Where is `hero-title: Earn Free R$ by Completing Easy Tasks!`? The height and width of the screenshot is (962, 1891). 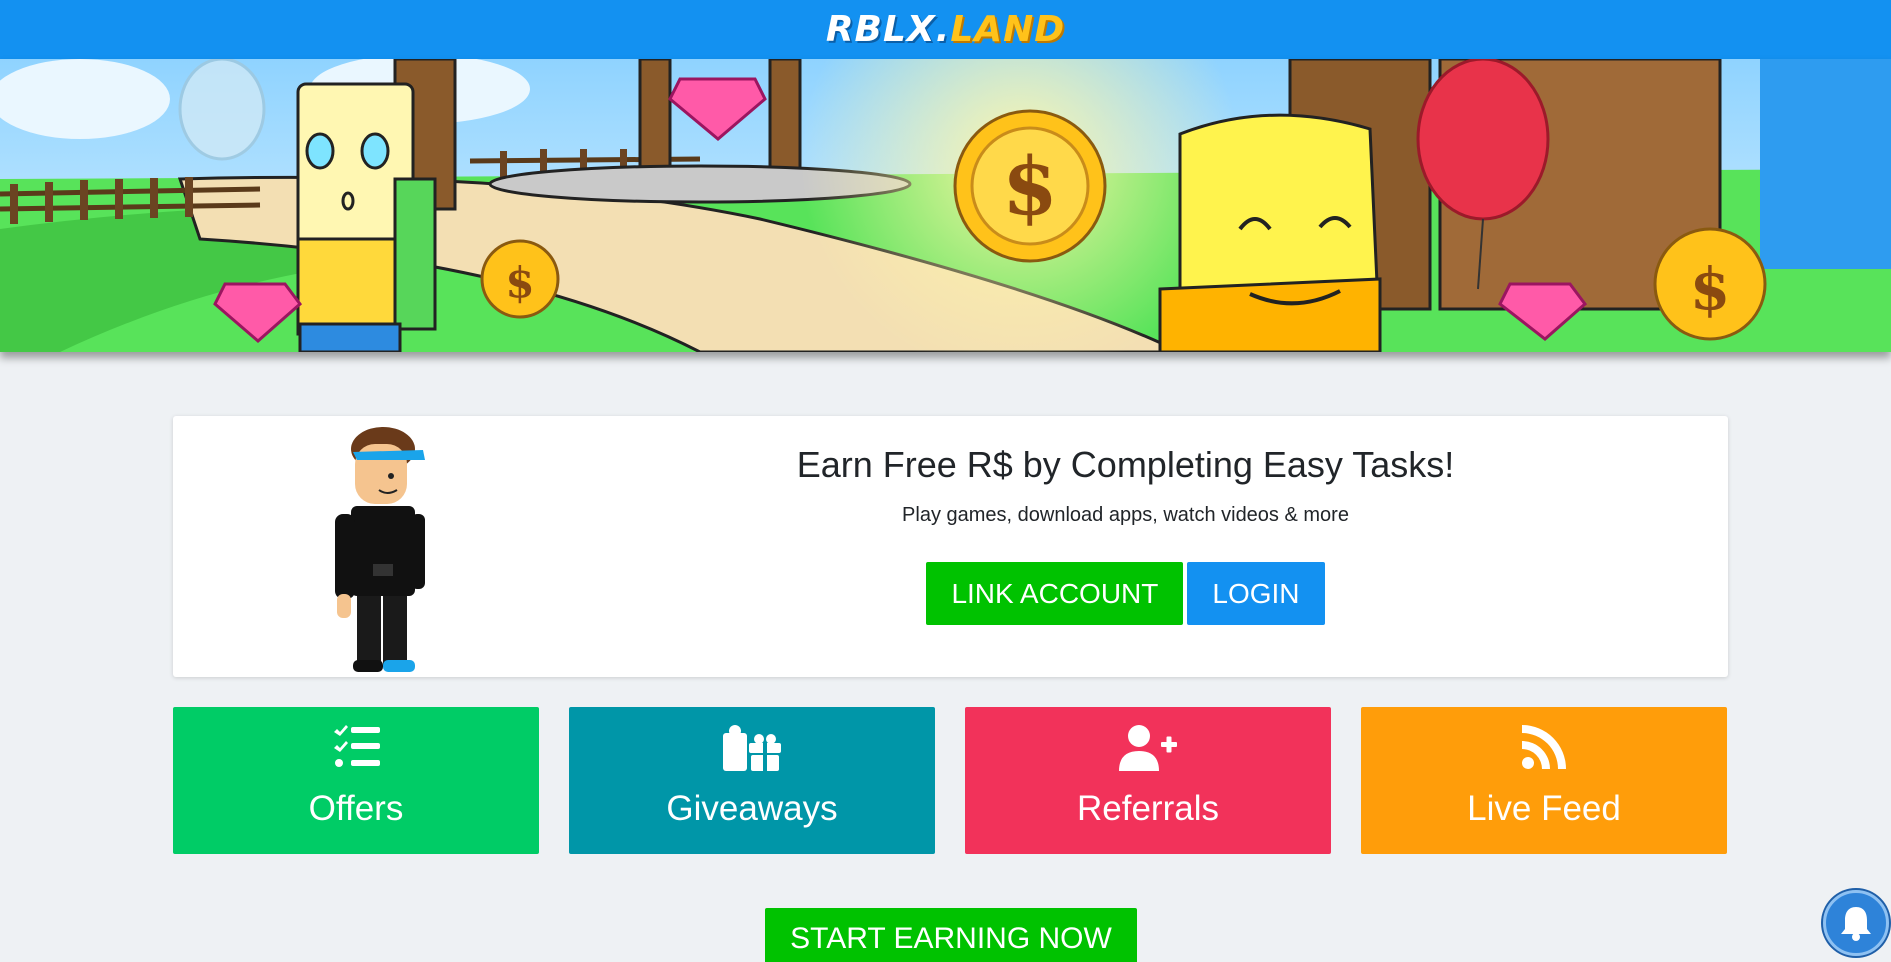
hero-title: Earn Free R$ by Completing Easy Tasks! is located at coordinates (1125, 464).